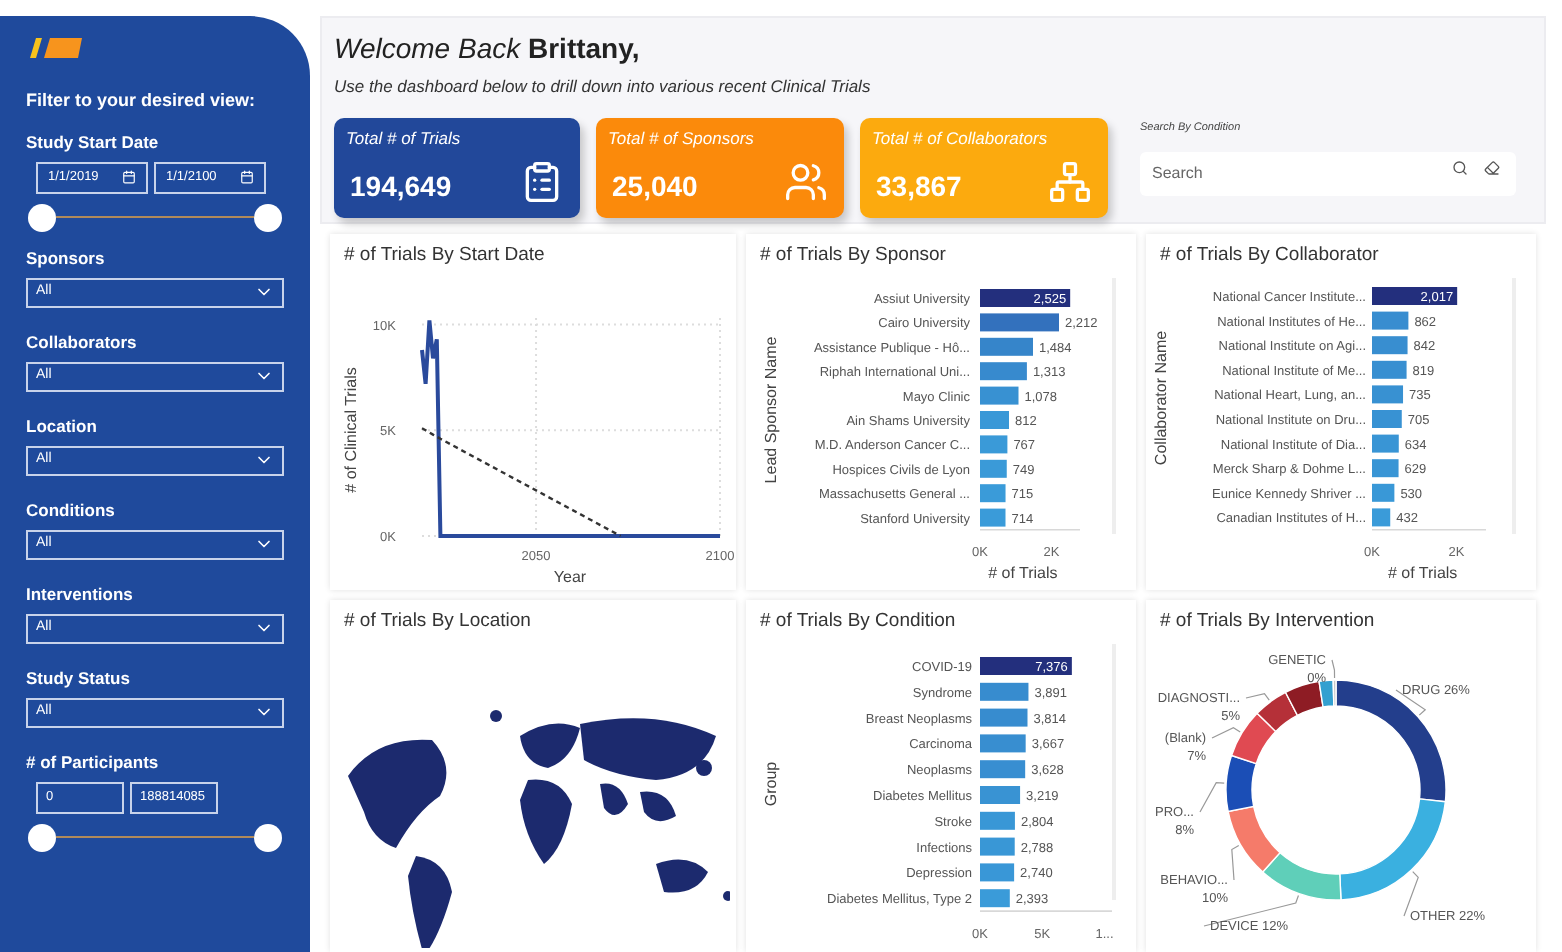  Describe the element at coordinates (960, 138) in the screenshot. I see `kpi-label: Total # of Collaborators` at that location.